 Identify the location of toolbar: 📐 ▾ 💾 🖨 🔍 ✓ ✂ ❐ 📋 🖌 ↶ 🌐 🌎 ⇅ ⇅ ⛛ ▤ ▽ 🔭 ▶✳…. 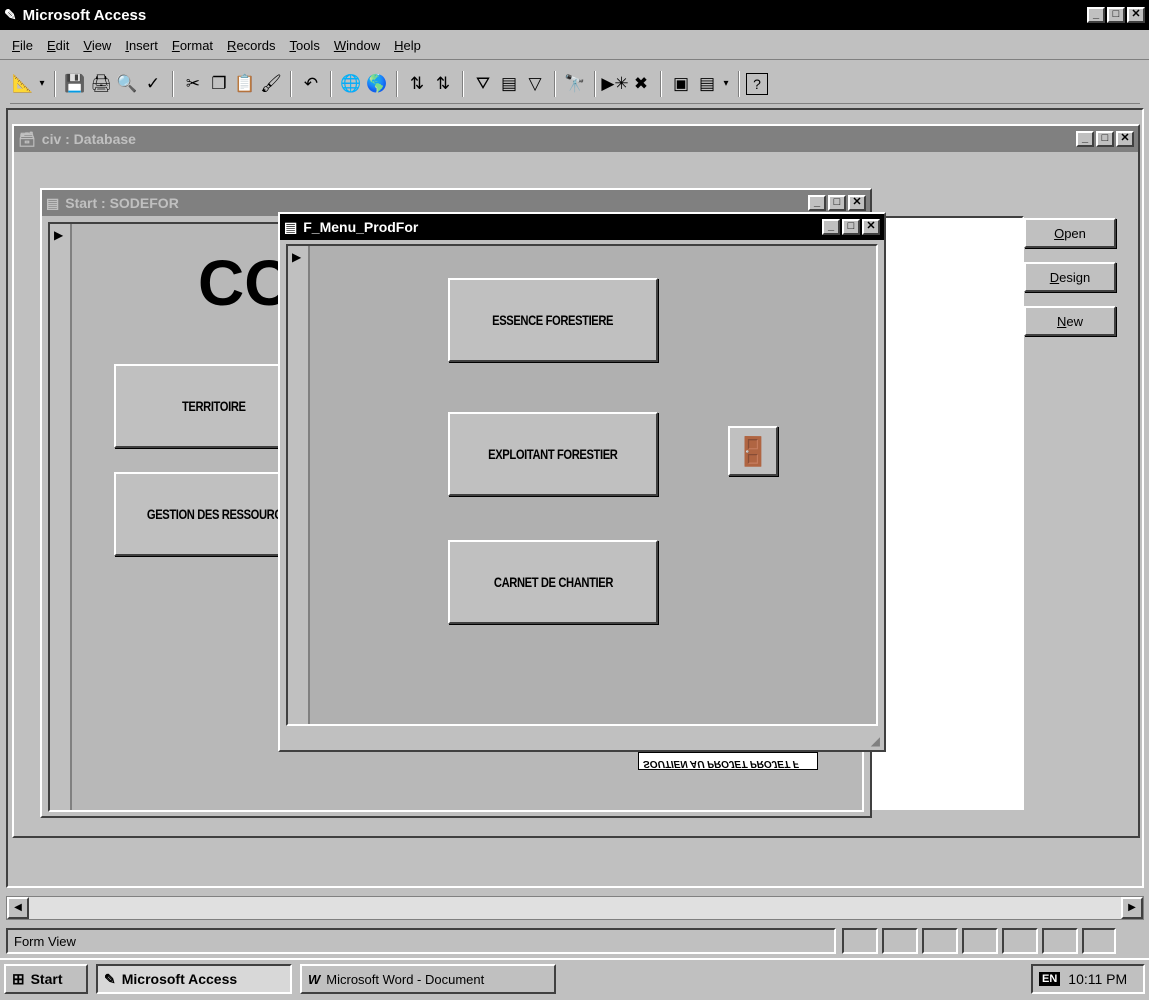
(575, 84).